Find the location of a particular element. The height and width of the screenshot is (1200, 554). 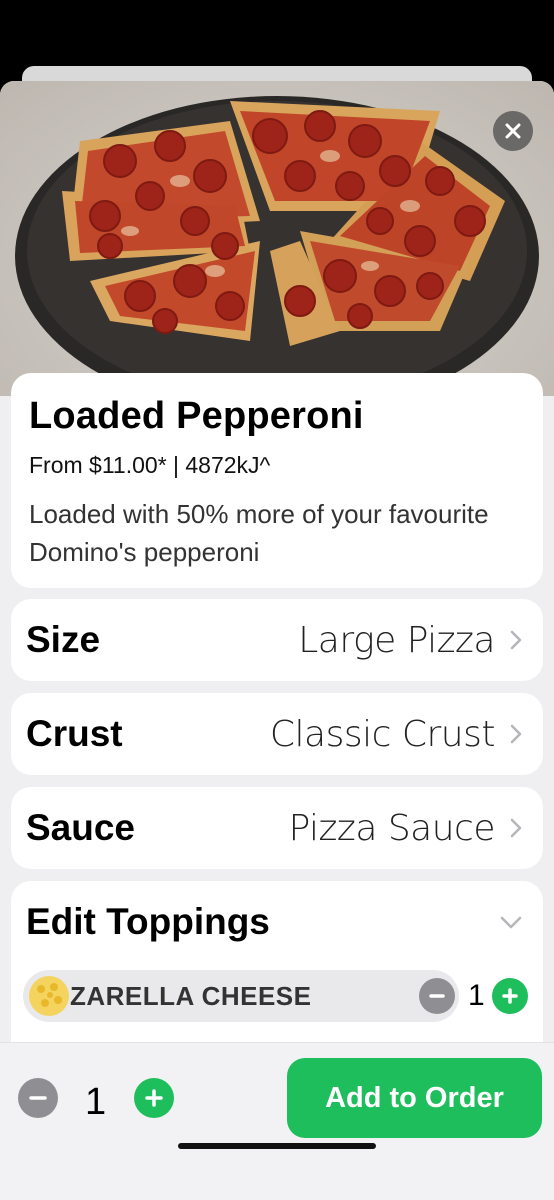

topping-decrease-button is located at coordinates (437, 996).